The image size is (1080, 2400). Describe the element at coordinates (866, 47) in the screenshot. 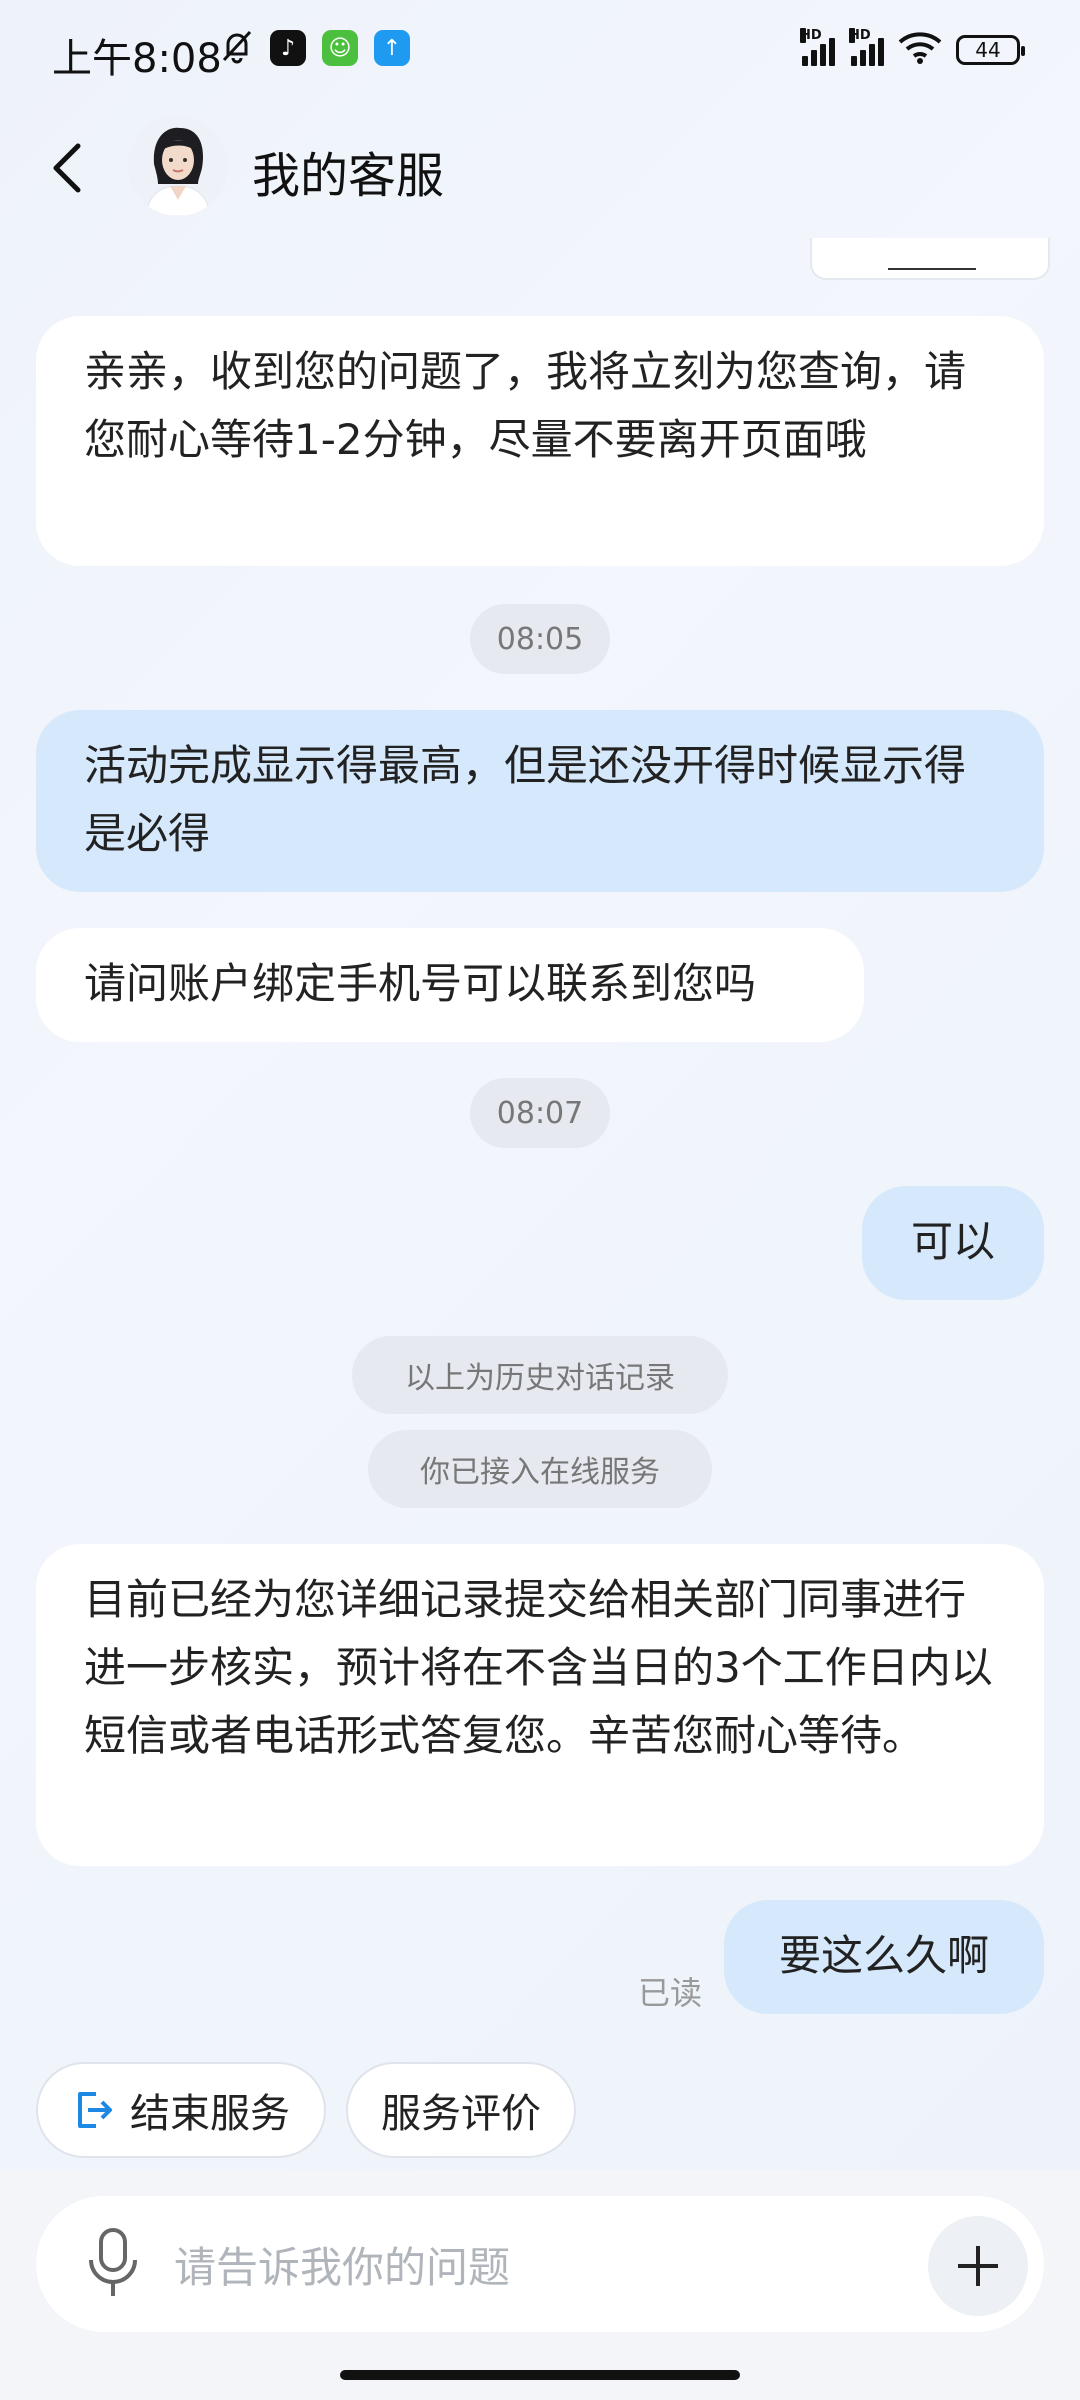

I see `signal-icon-2: HD` at that location.